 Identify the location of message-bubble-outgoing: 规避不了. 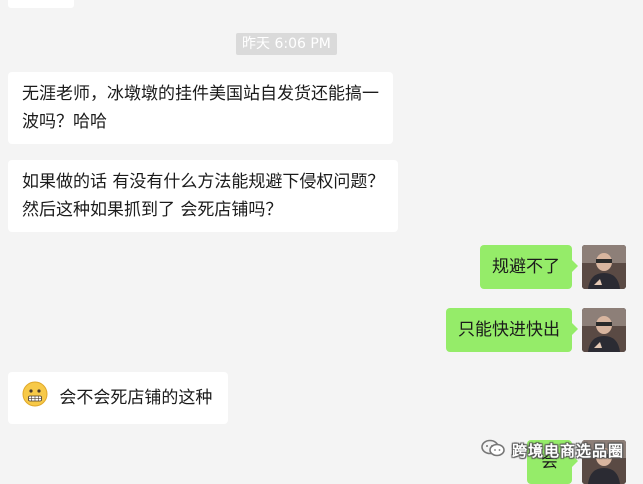
(529, 267).